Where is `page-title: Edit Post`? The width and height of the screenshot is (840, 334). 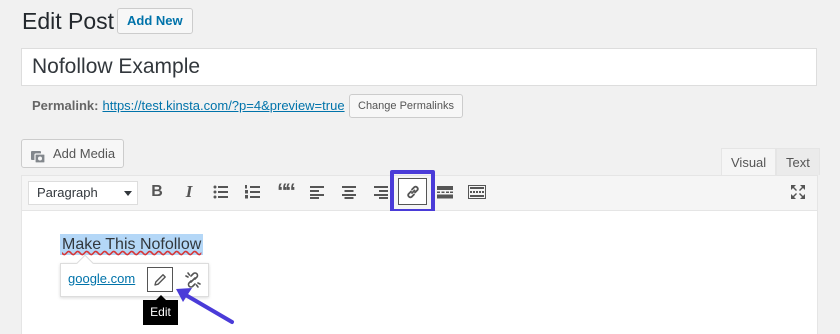
page-title: Edit Post is located at coordinates (68, 21).